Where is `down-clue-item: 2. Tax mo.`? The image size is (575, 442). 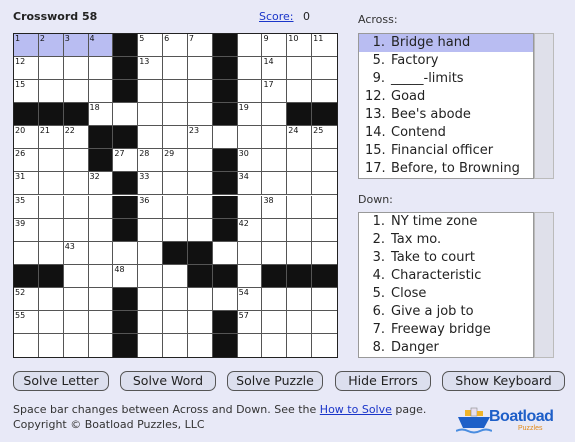 down-clue-item: 2. Tax mo. is located at coordinates (446, 240).